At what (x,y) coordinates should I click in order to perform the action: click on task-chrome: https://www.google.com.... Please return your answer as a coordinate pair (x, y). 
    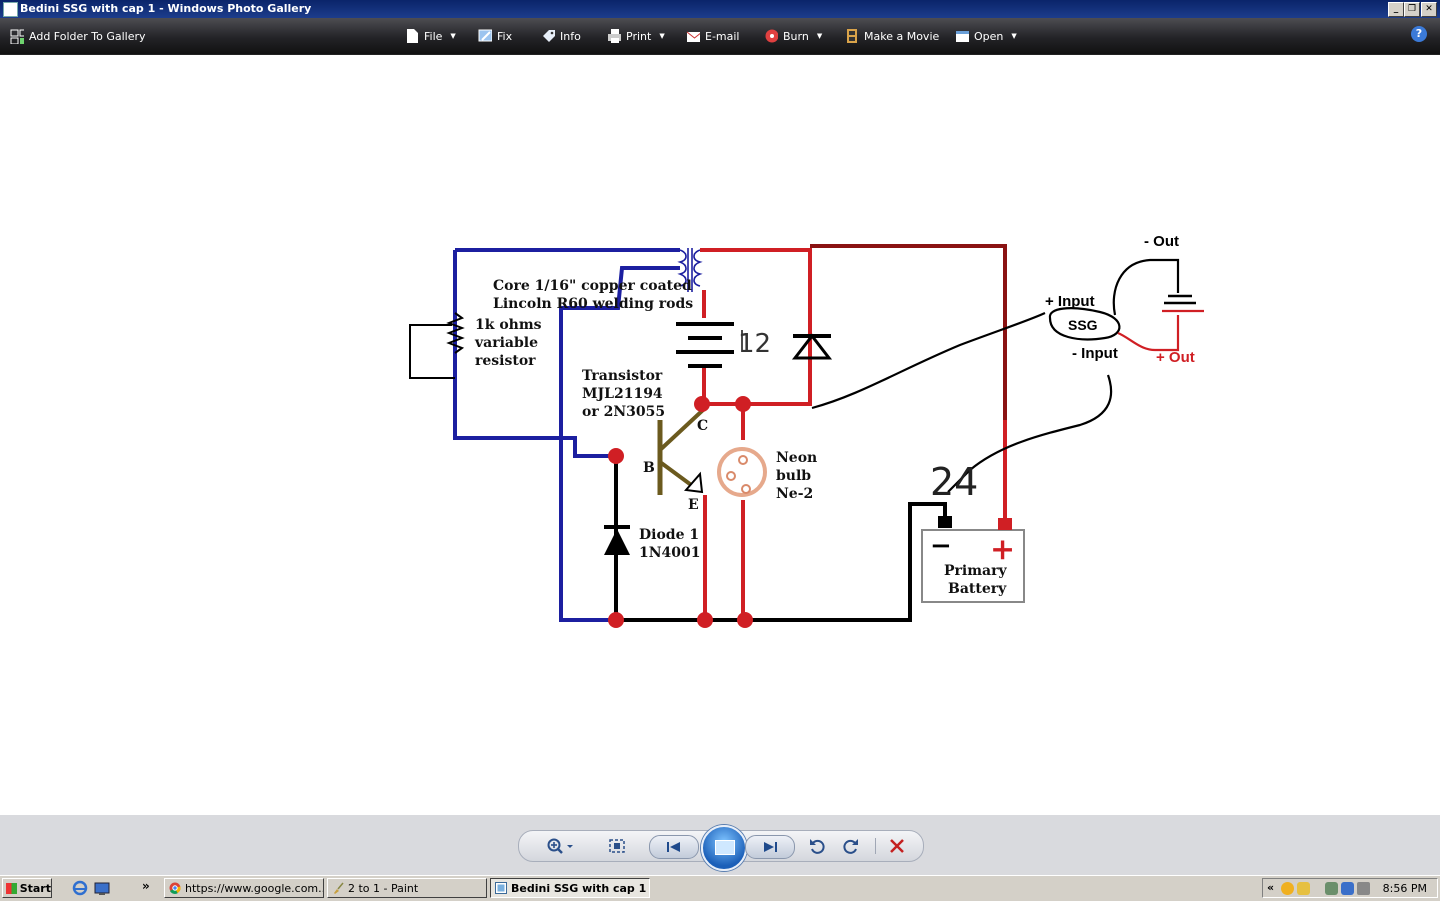
    Looking at the image, I should click on (244, 888).